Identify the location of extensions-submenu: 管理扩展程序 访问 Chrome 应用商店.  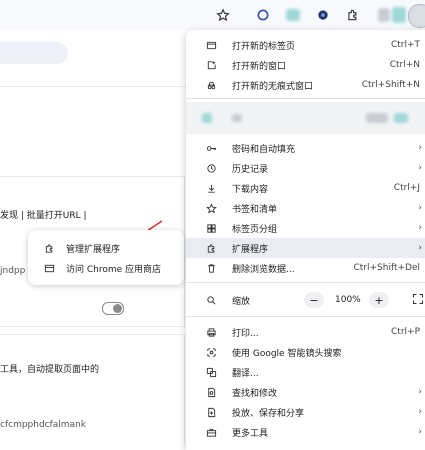
(106, 257).